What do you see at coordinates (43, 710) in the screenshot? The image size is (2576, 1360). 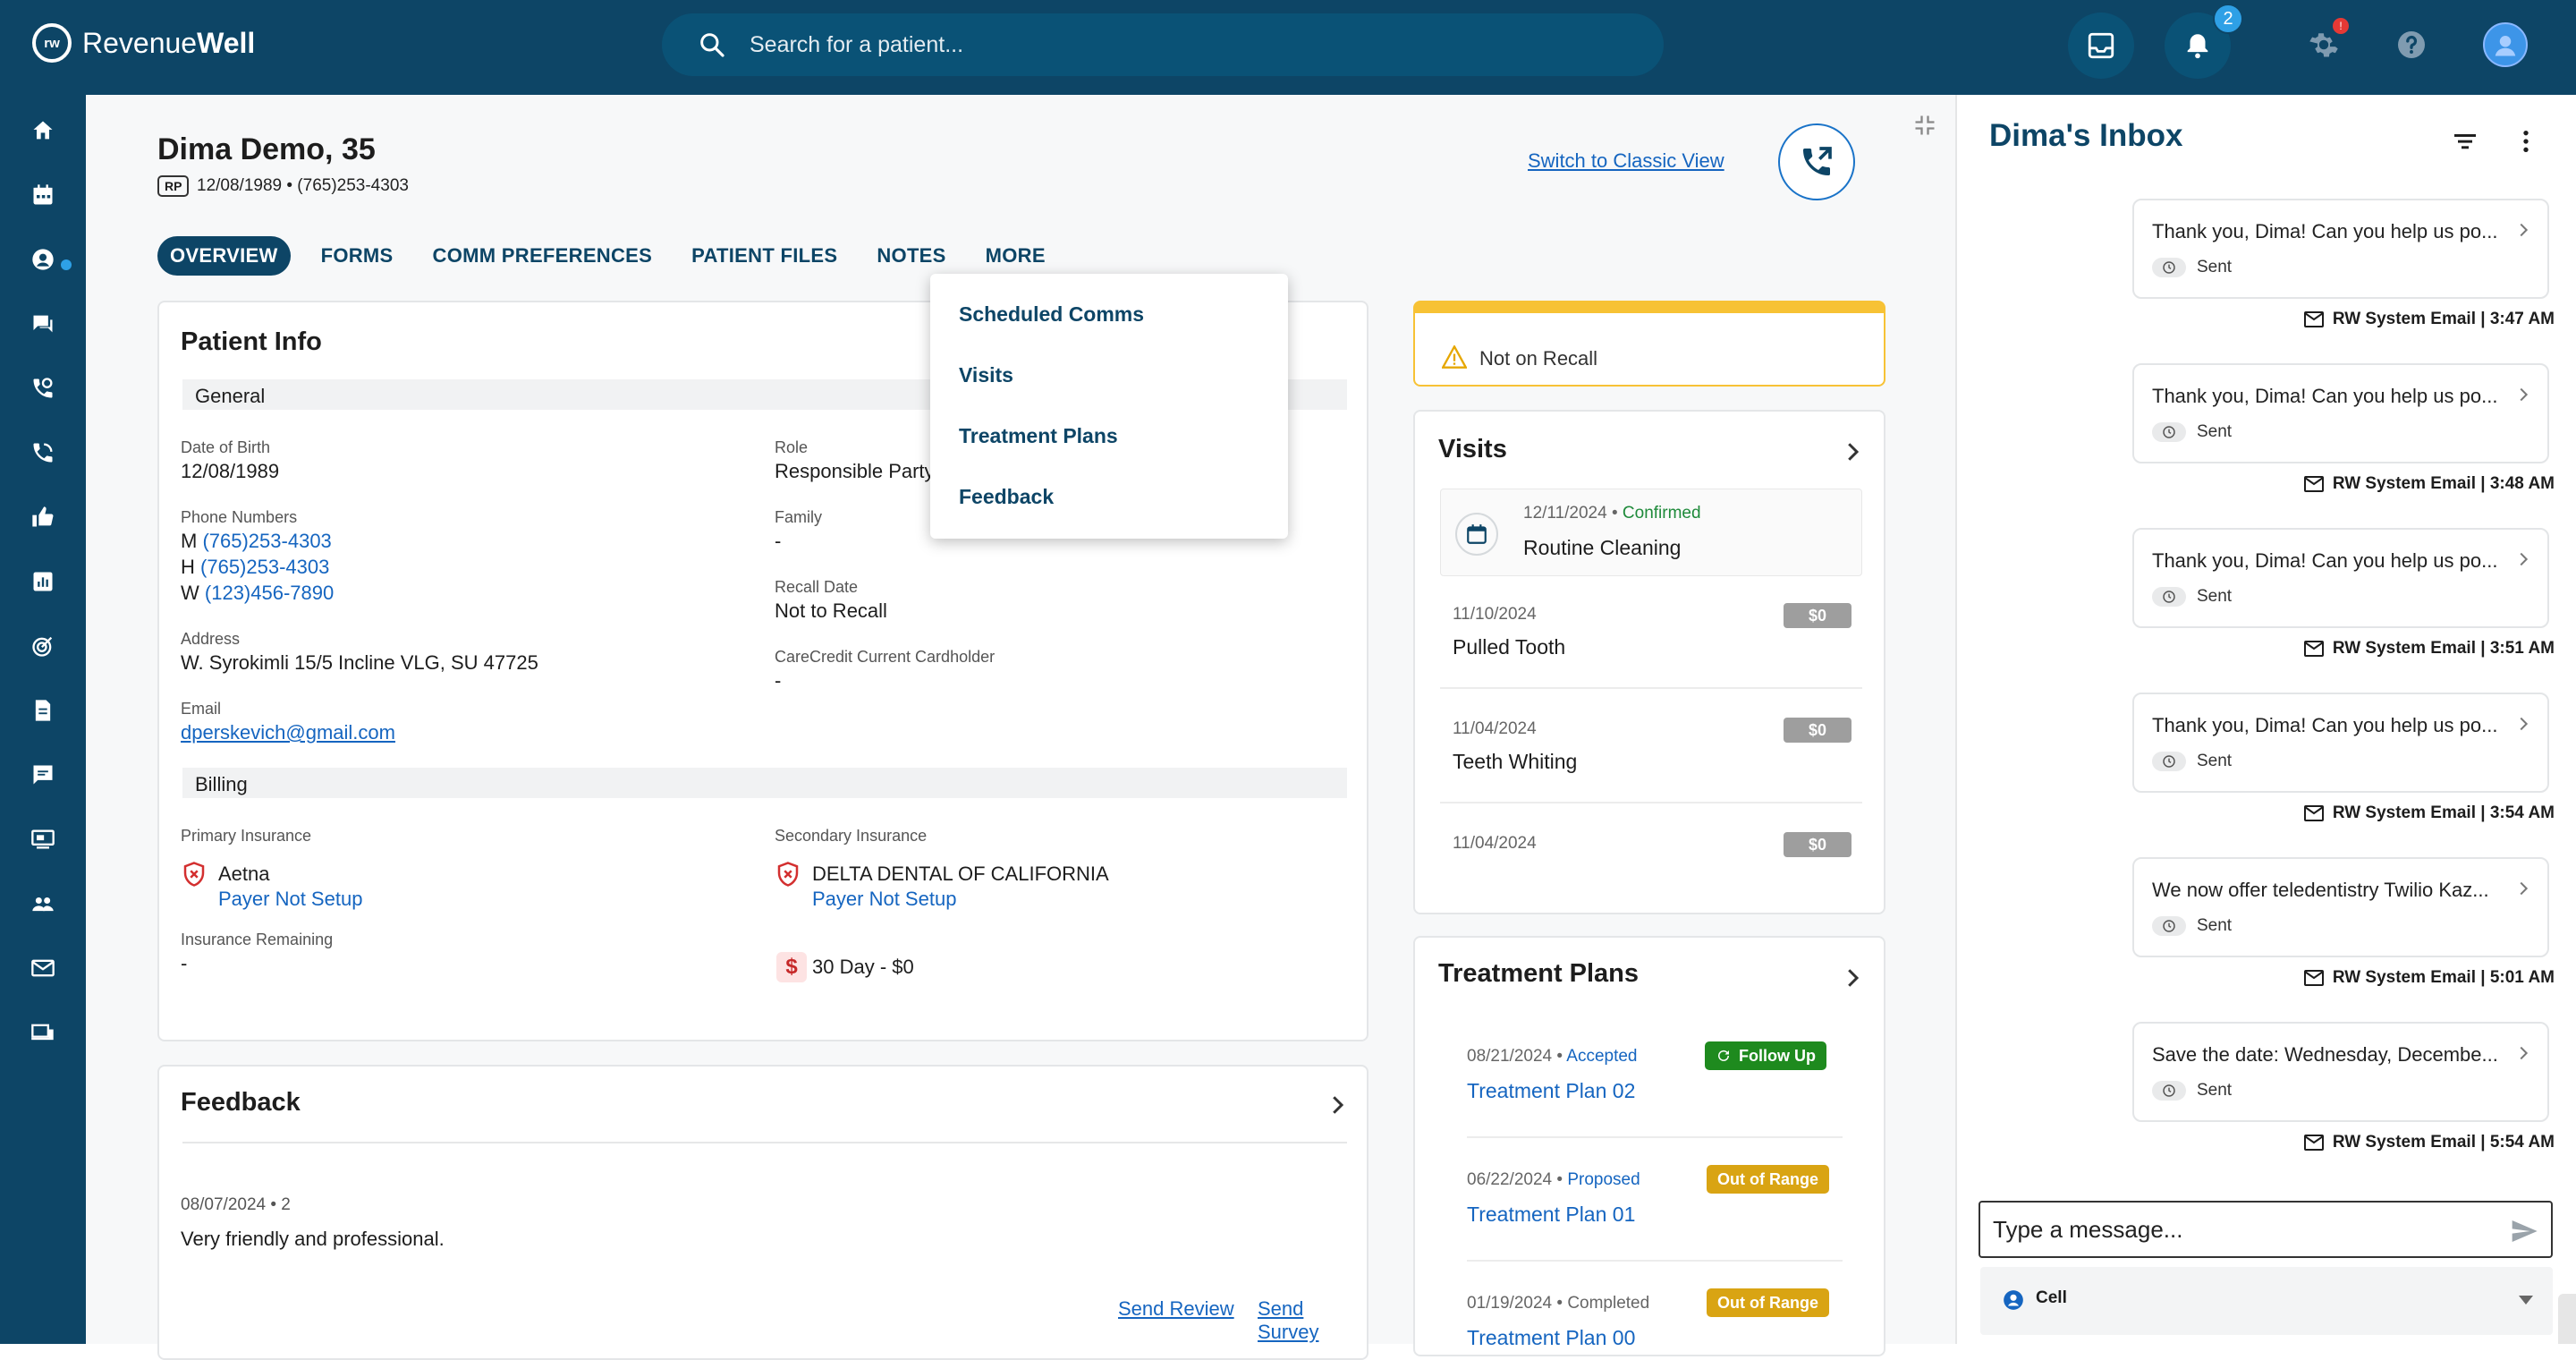 I see `sidebar-documents` at bounding box center [43, 710].